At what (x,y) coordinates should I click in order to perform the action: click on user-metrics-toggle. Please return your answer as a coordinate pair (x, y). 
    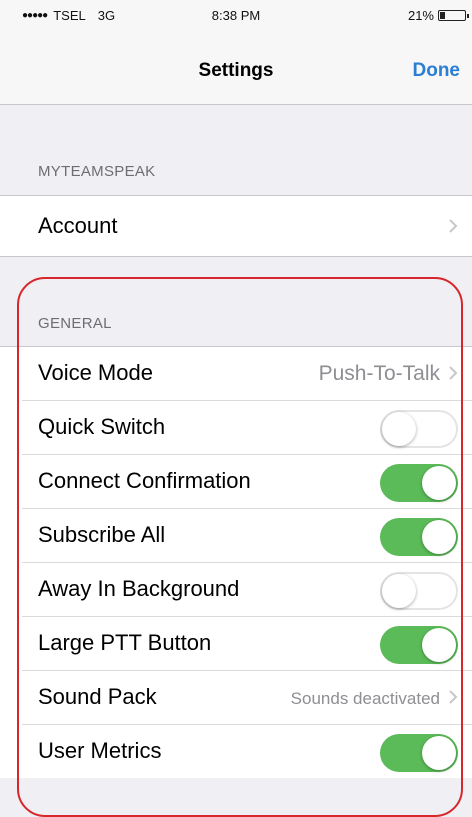
    Looking at the image, I should click on (419, 753).